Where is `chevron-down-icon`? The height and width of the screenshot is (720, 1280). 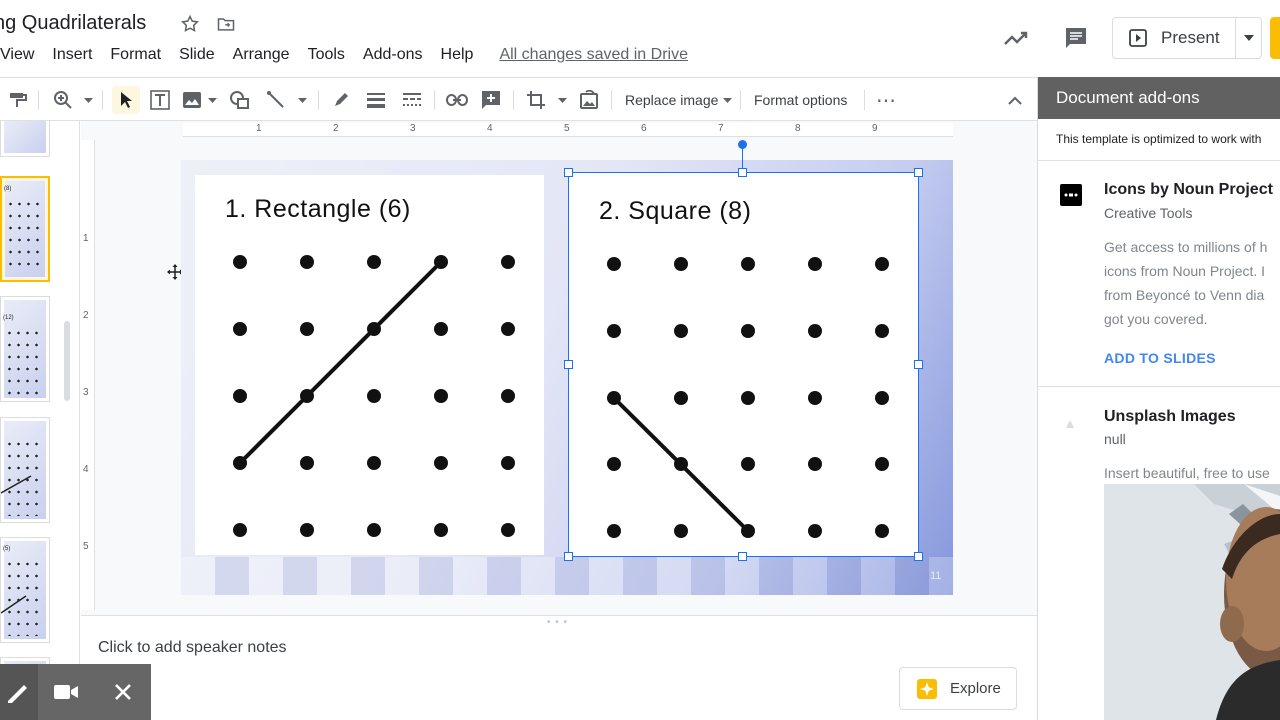
chevron-down-icon is located at coordinates (728, 100).